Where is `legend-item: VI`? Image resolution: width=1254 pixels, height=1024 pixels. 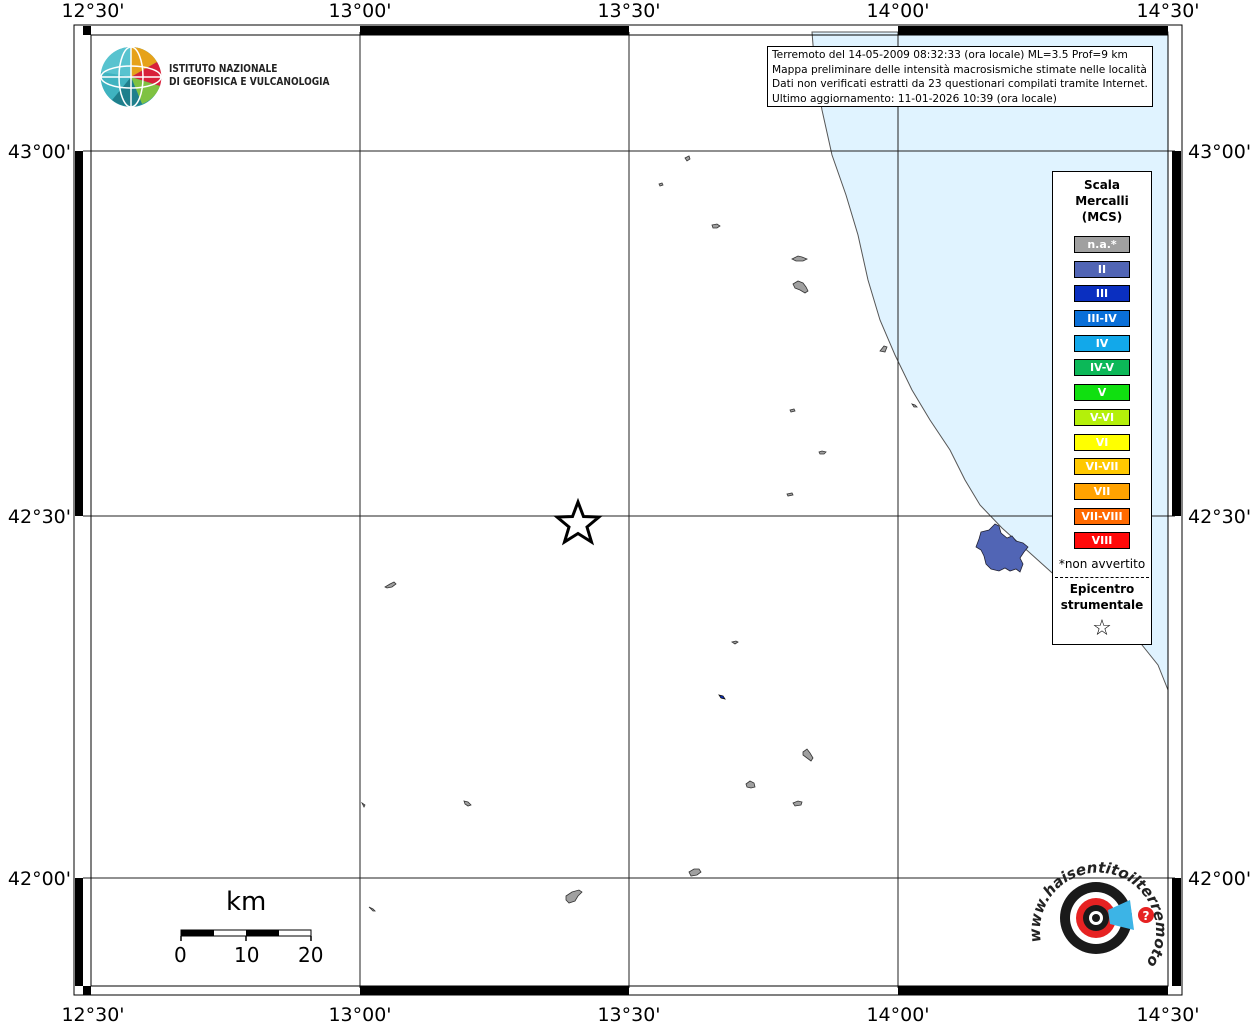 legend-item: VI is located at coordinates (1102, 442).